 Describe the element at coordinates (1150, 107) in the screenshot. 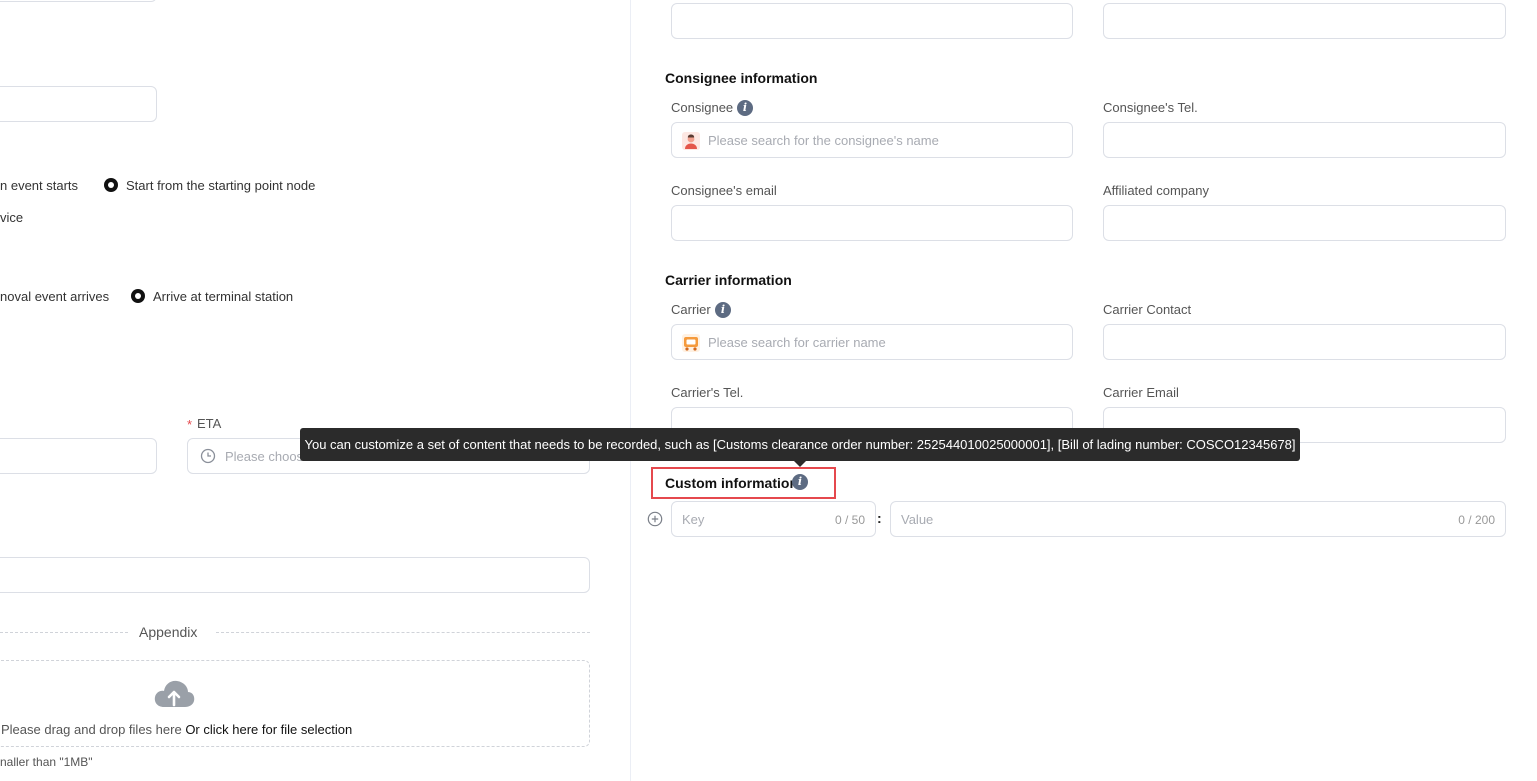

I see `consignee-tel-label: Consignee's Tel.` at that location.